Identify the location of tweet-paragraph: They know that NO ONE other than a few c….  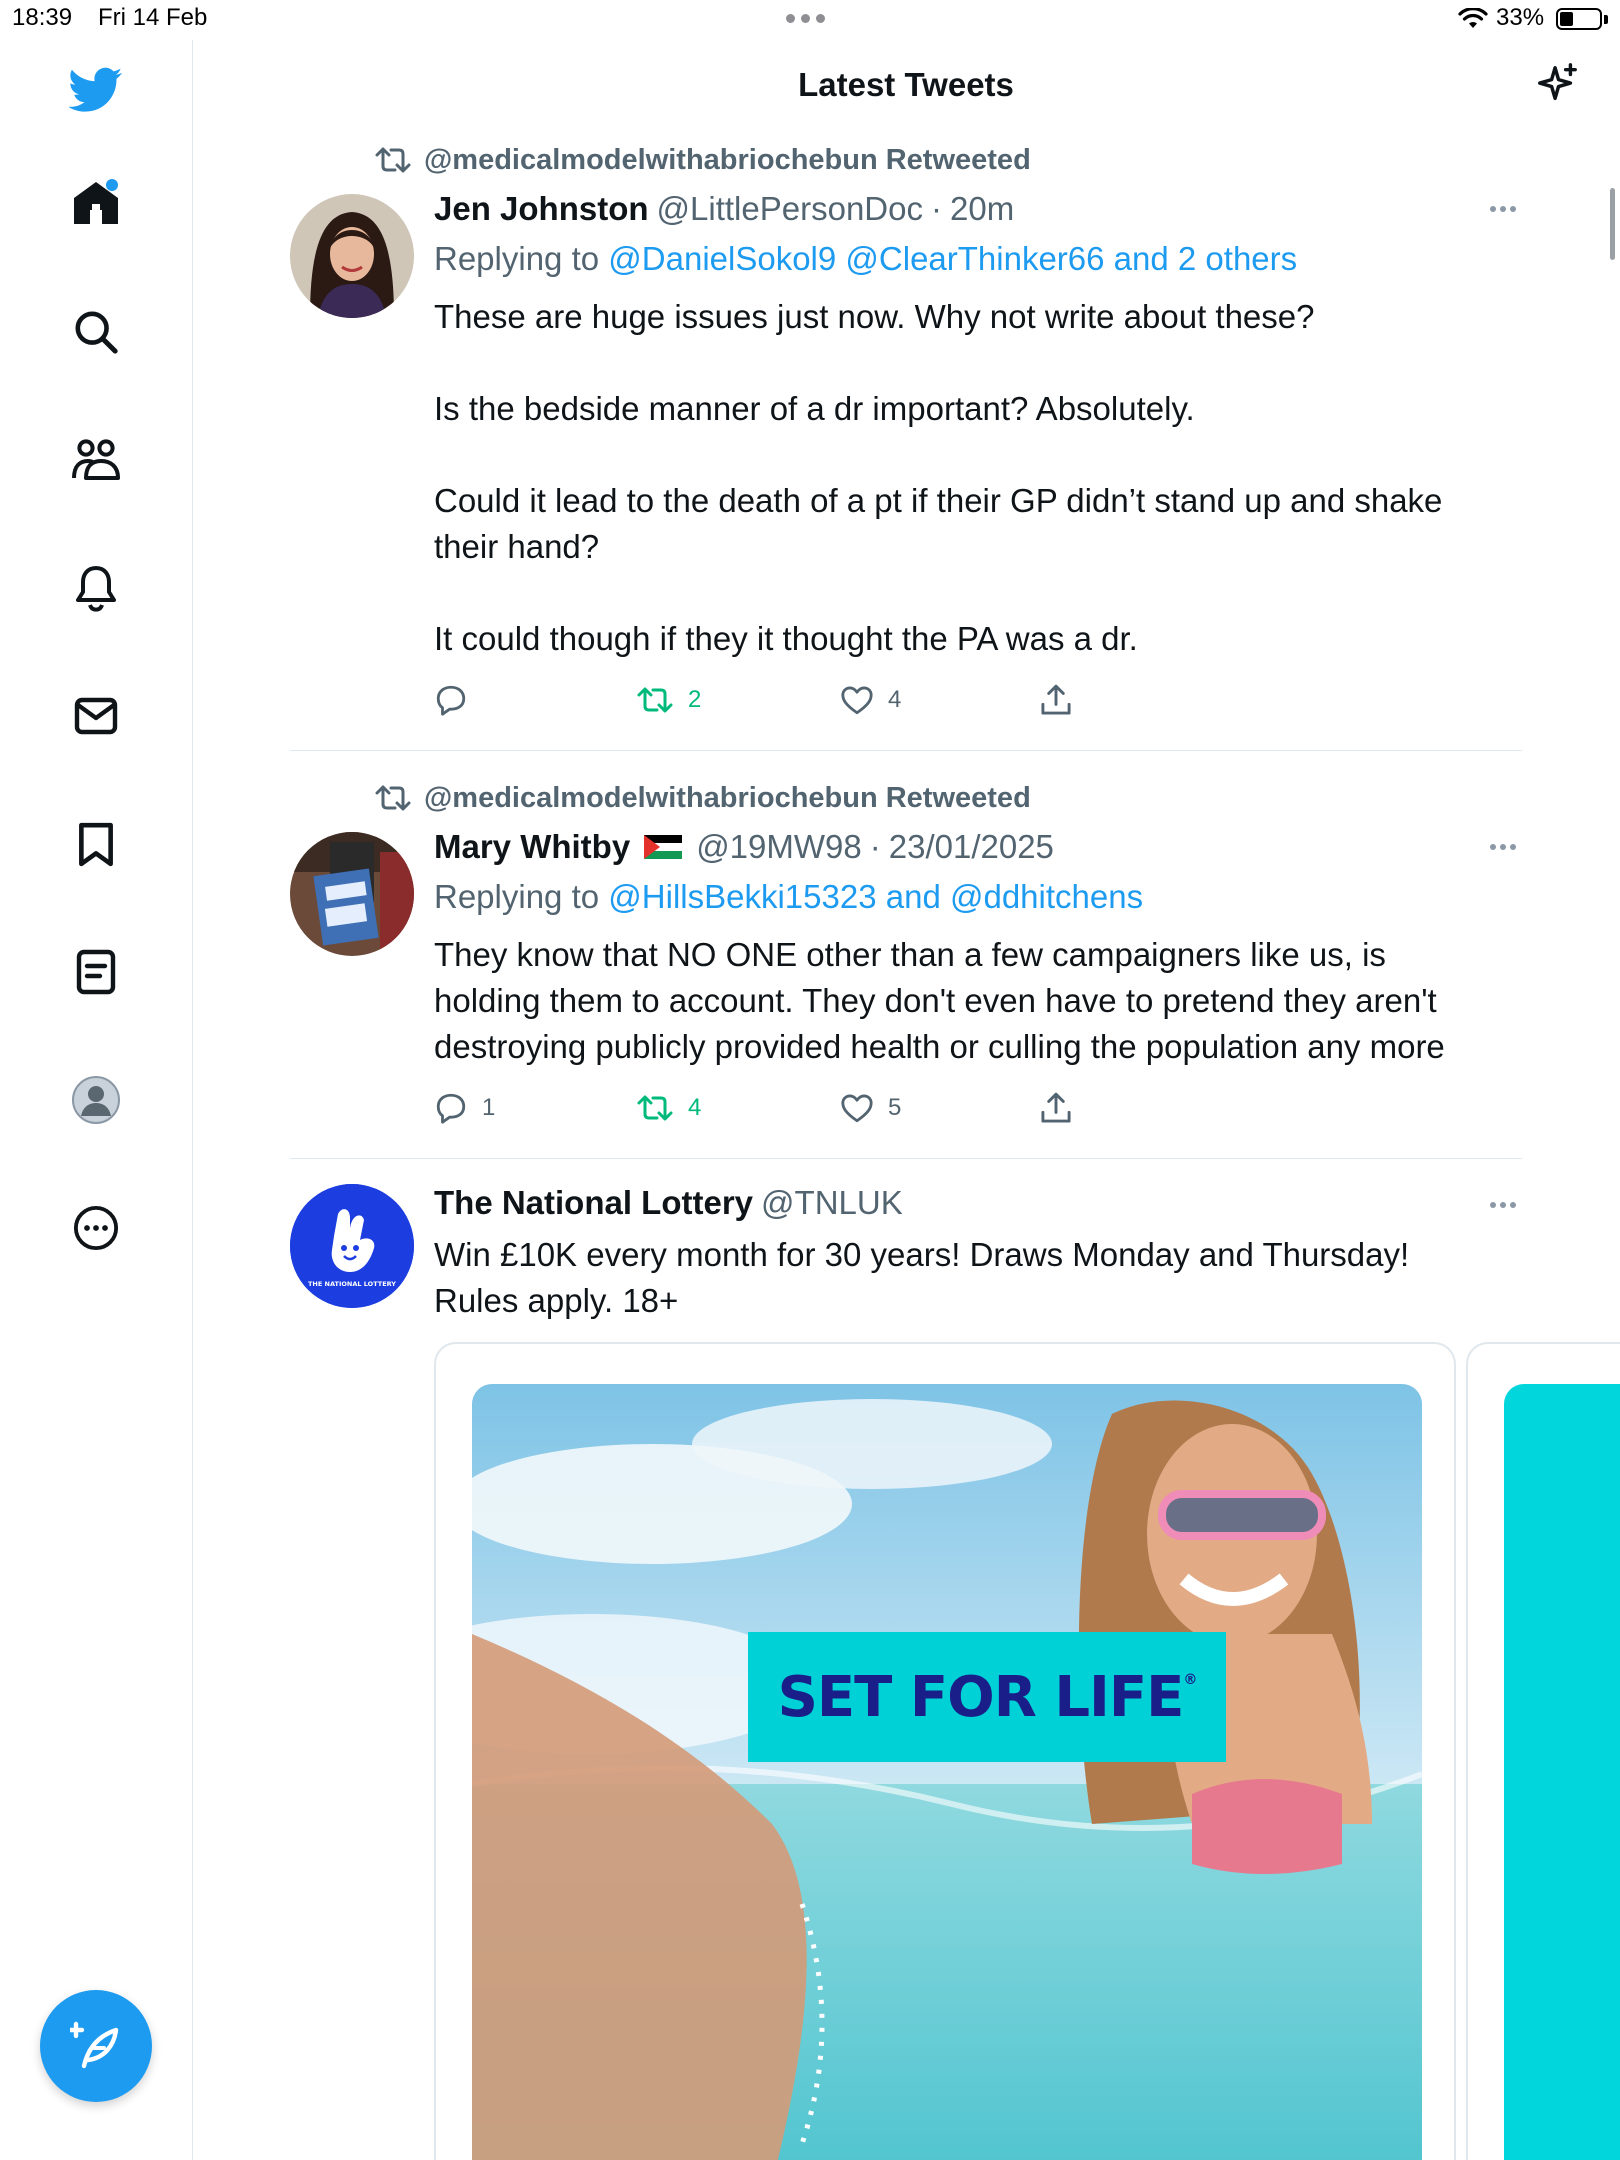
(939, 1000).